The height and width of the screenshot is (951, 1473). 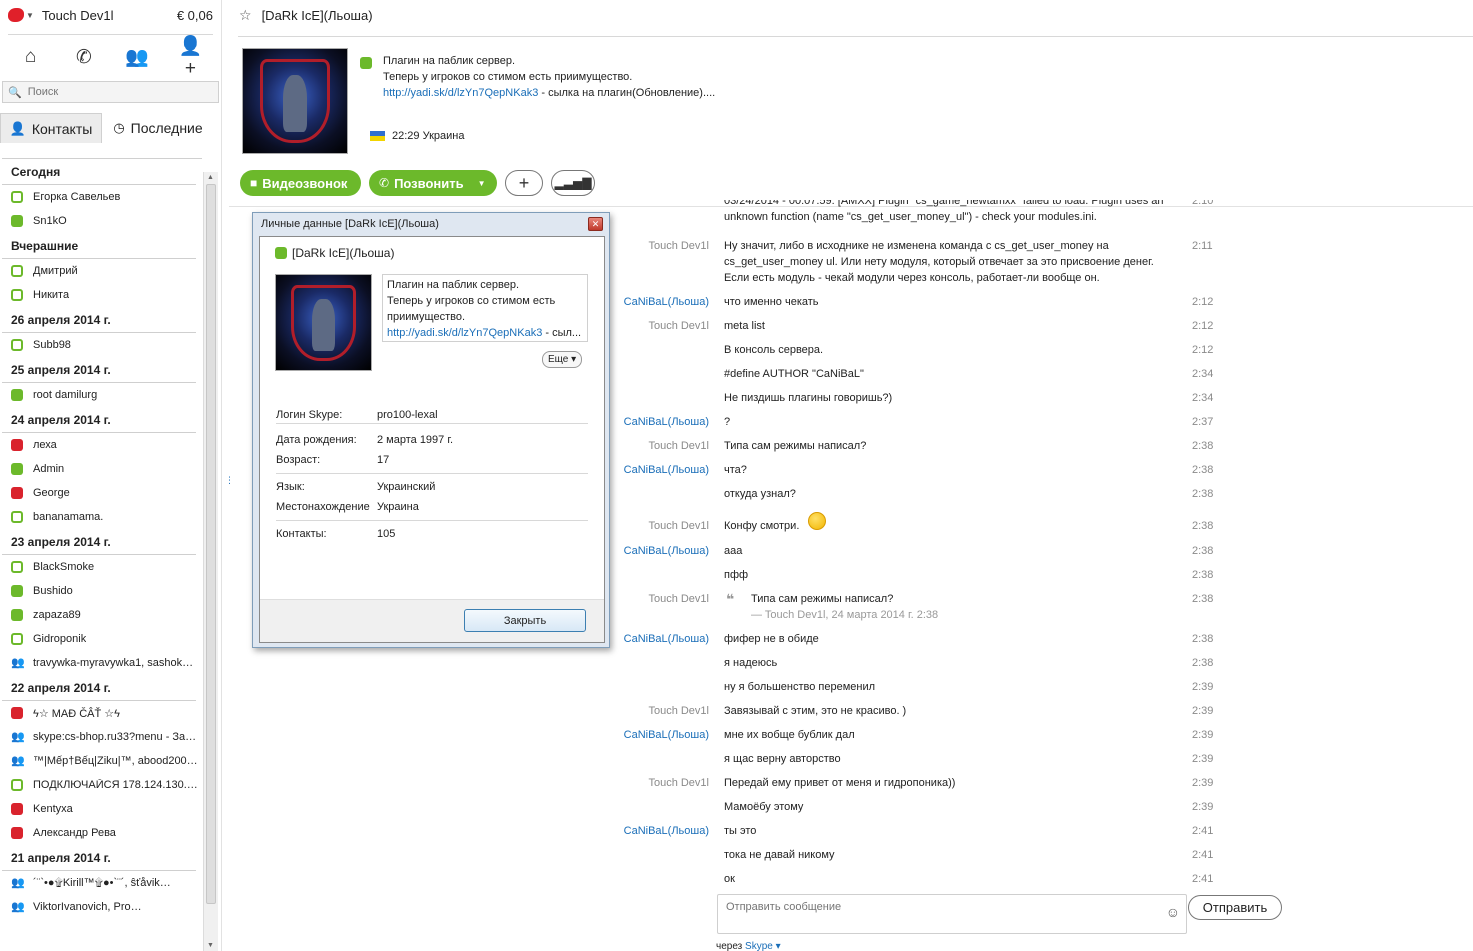 What do you see at coordinates (432, 473) in the screenshot?
I see `divider` at bounding box center [432, 473].